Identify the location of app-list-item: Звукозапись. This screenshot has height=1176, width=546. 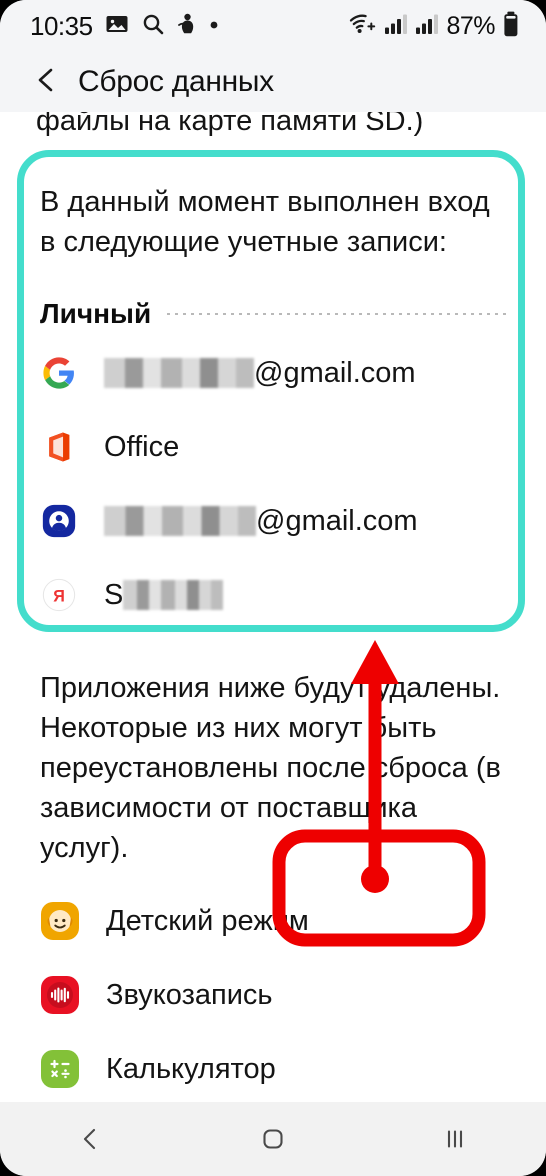
(273, 995).